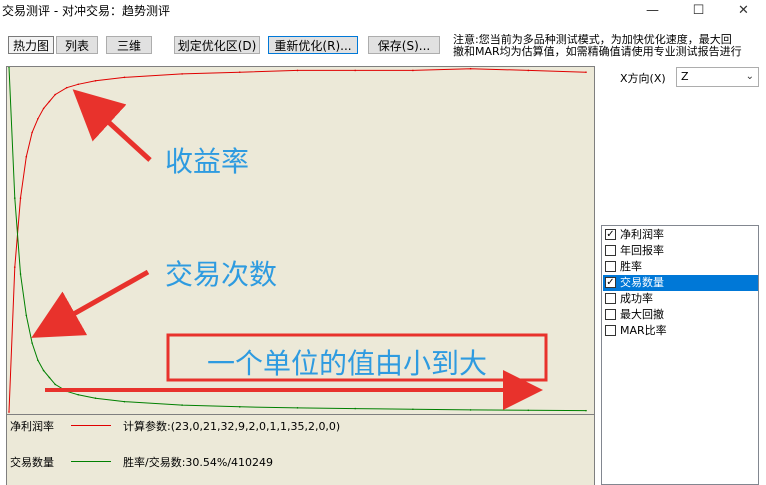 Image resolution: width=766 pixels, height=485 pixels. Describe the element at coordinates (680, 267) in the screenshot. I see `metric-item: 胜率` at that location.